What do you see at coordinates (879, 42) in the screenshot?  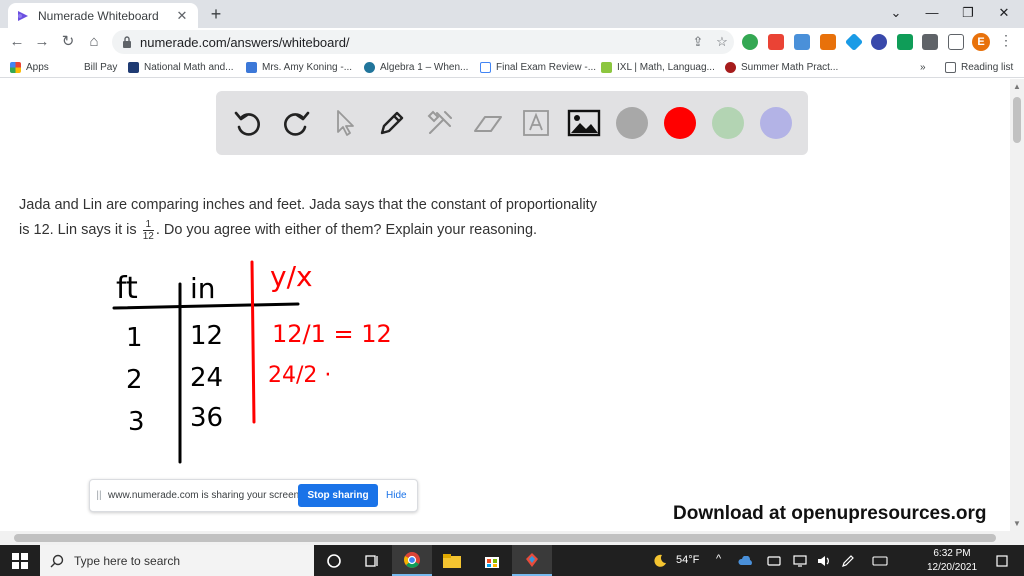 I see `extension-k-icon` at bounding box center [879, 42].